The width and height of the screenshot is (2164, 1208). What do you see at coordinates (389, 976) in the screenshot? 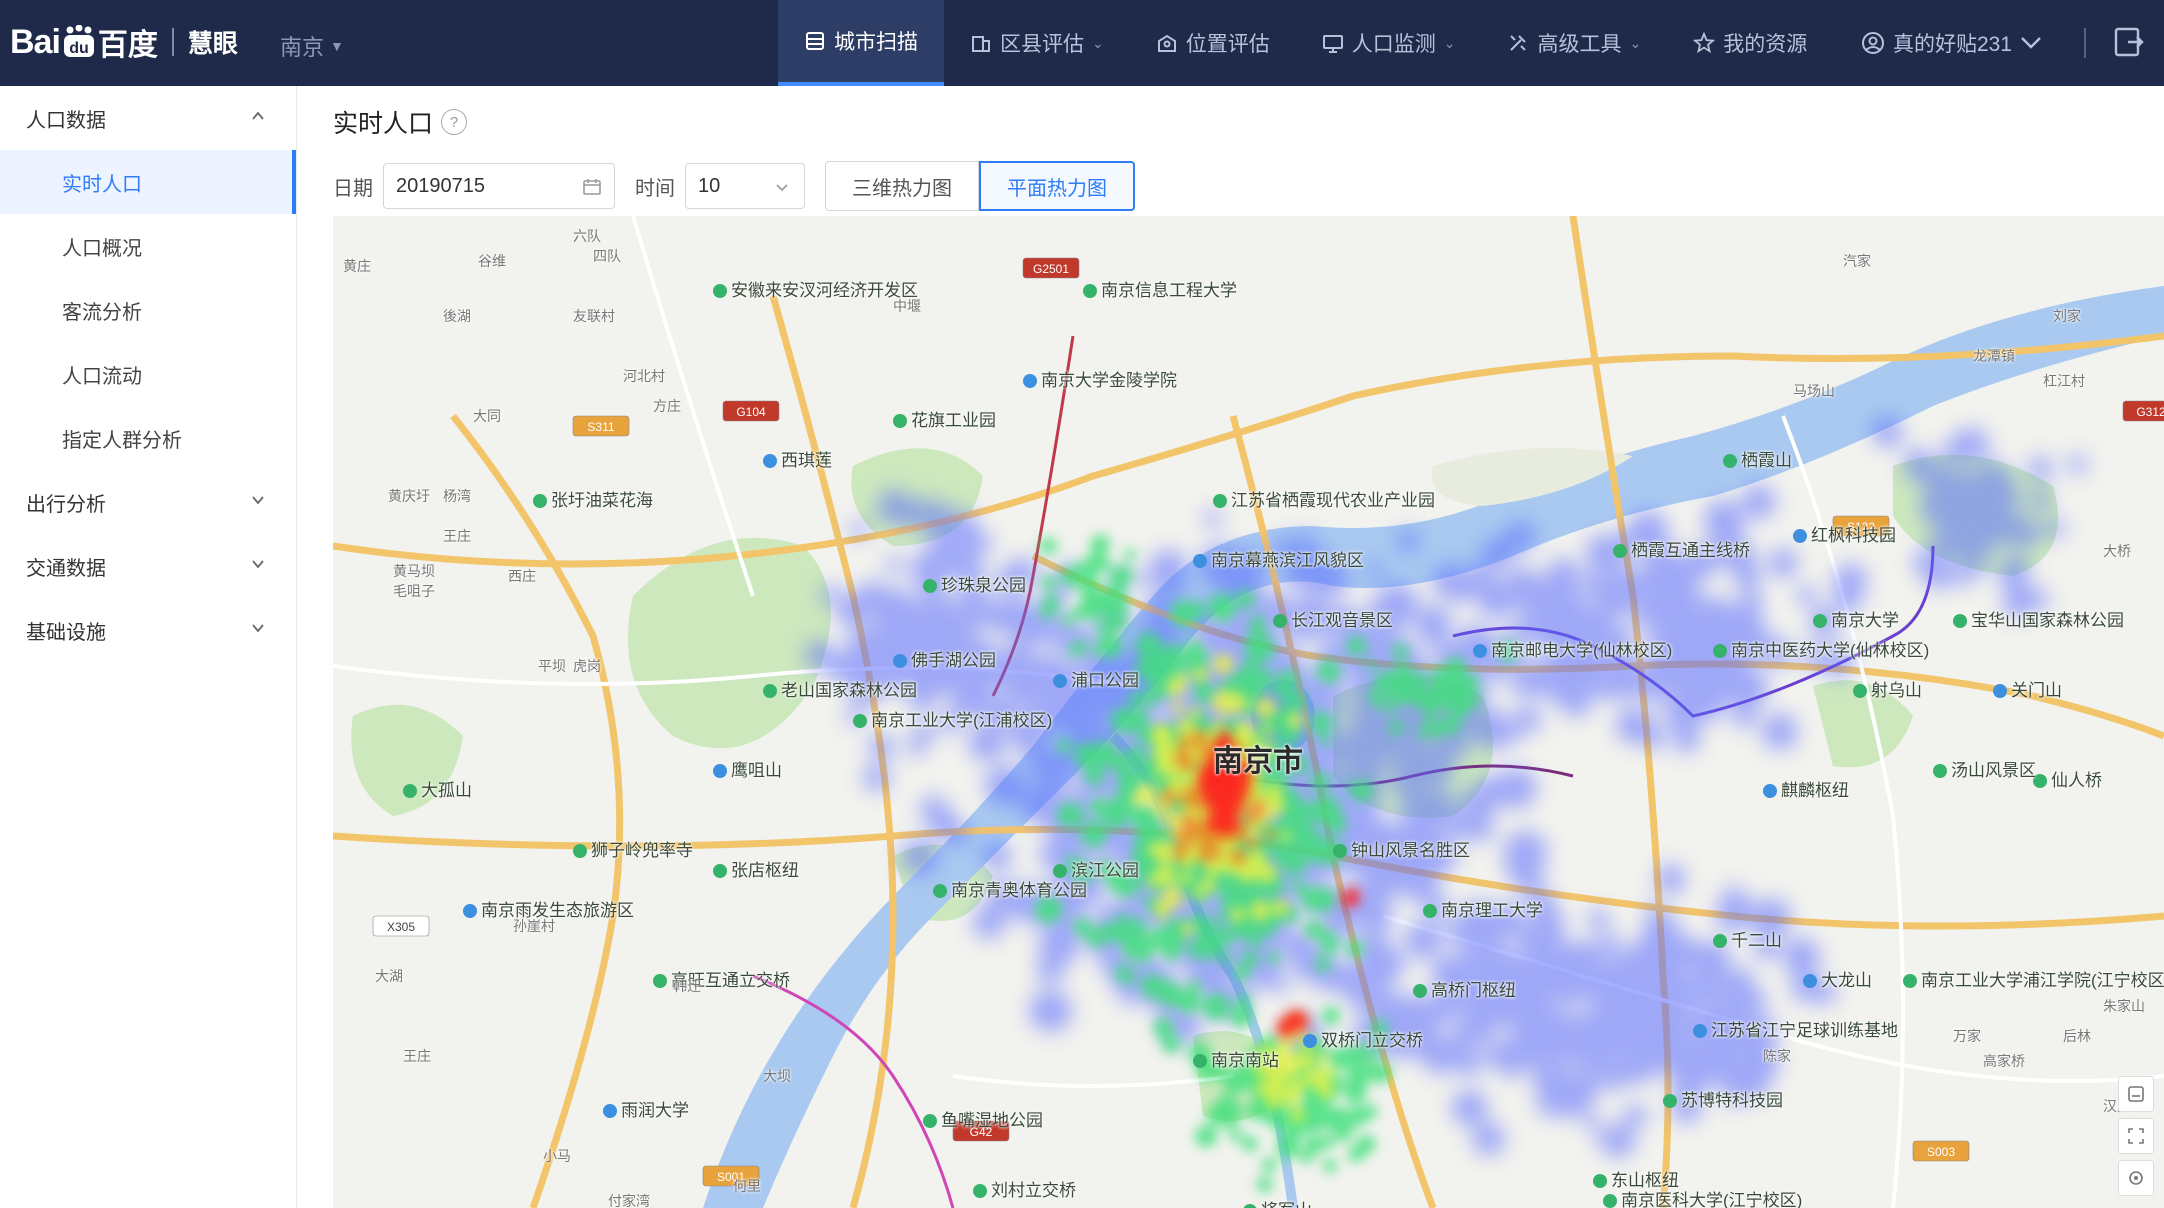
I see `map-minor-label: 大湖` at bounding box center [389, 976].